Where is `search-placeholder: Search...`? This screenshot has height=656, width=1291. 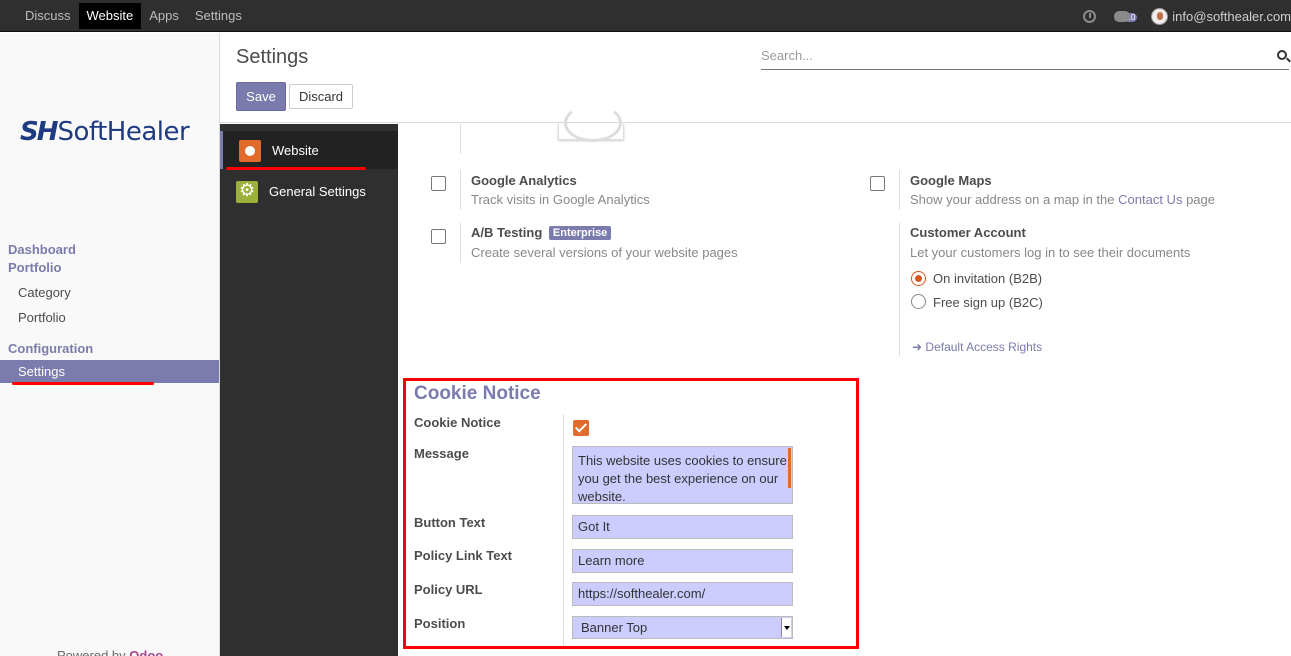
search-placeholder: Search... is located at coordinates (787, 55).